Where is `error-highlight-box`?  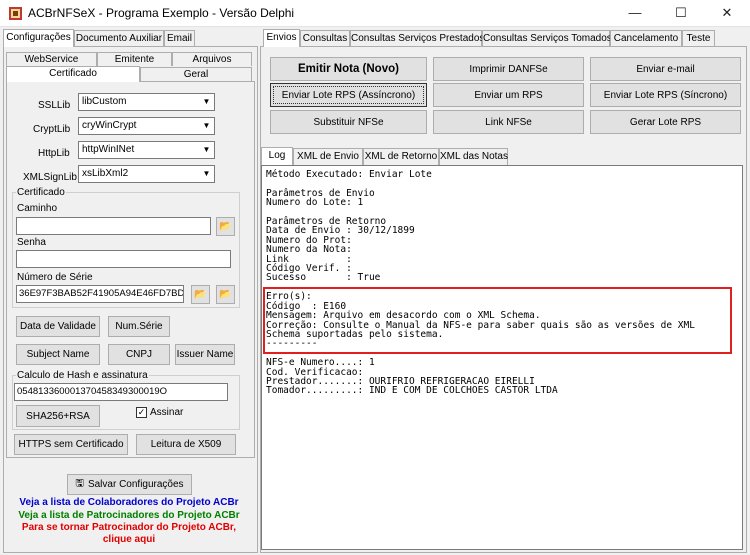
error-highlight-box is located at coordinates (497, 320).